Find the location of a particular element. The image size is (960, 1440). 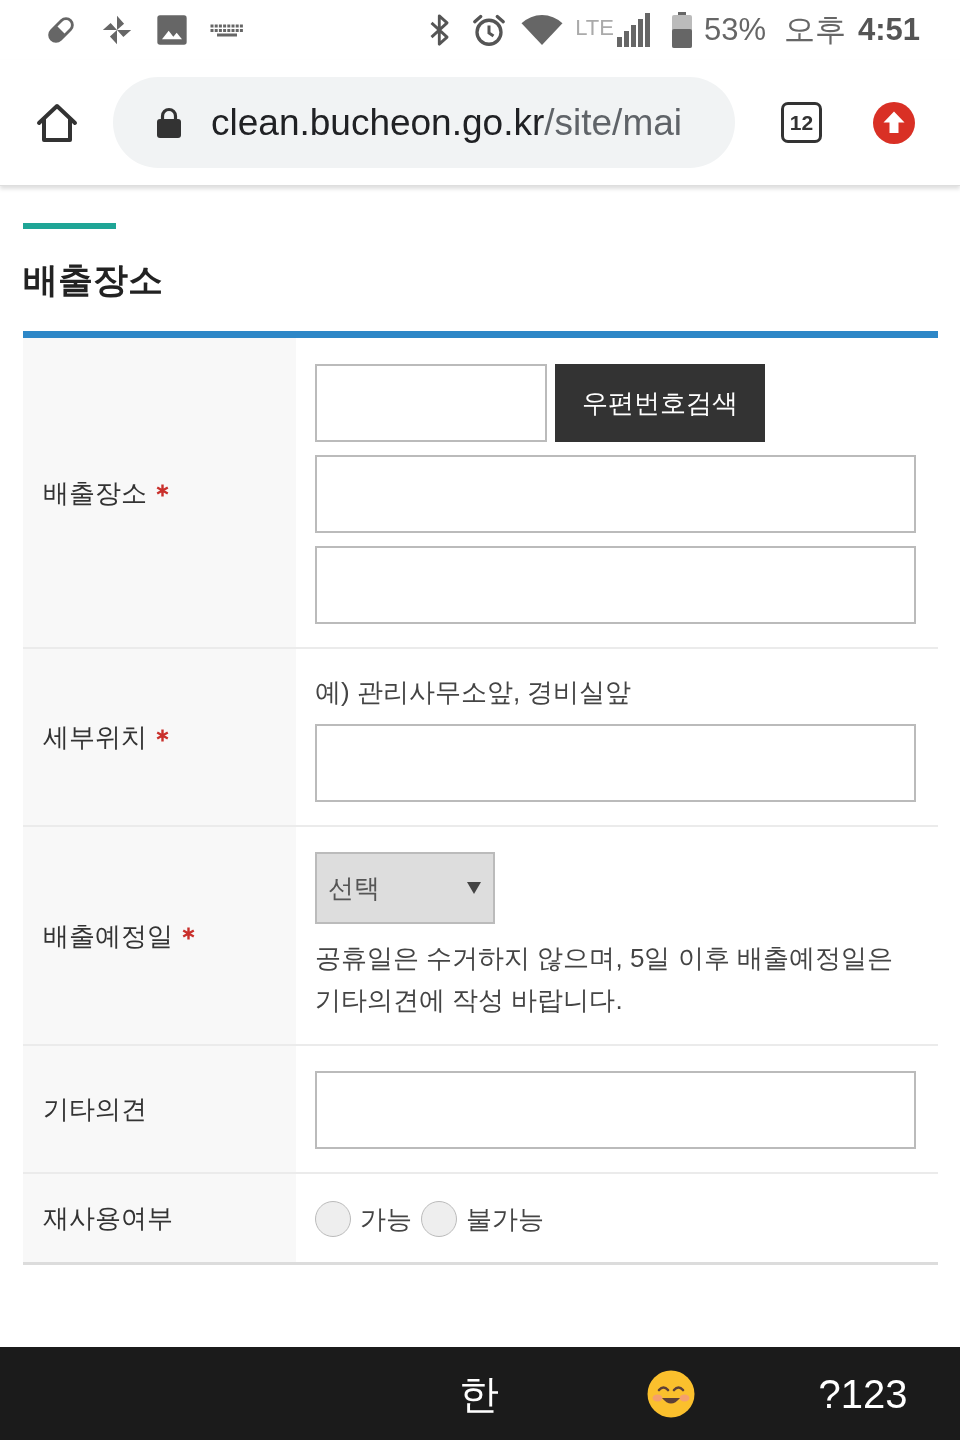

alarm-clock-icon is located at coordinates (489, 30).